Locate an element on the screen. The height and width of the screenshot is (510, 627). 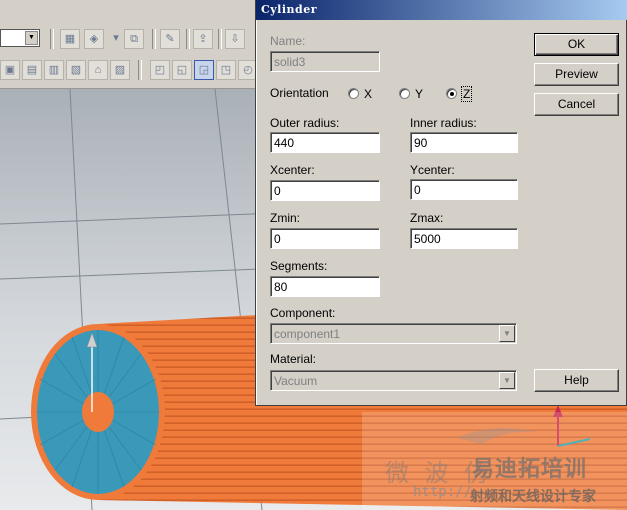
preview-button: Preview is located at coordinates (576, 74).